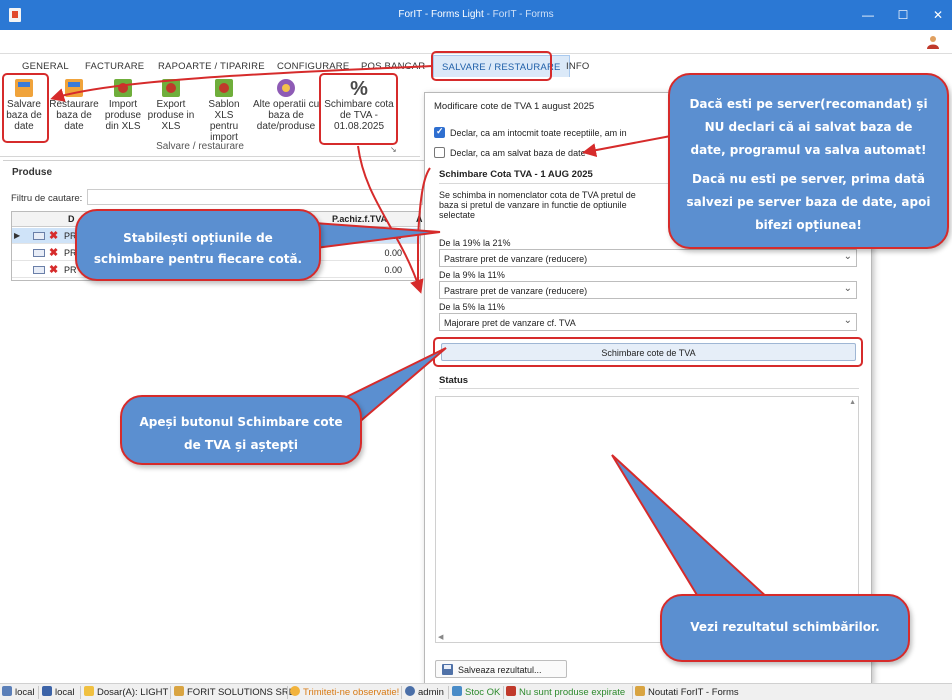 The width and height of the screenshot is (952, 700). What do you see at coordinates (868, 15) in the screenshot?
I see `minimize-button: —` at bounding box center [868, 15].